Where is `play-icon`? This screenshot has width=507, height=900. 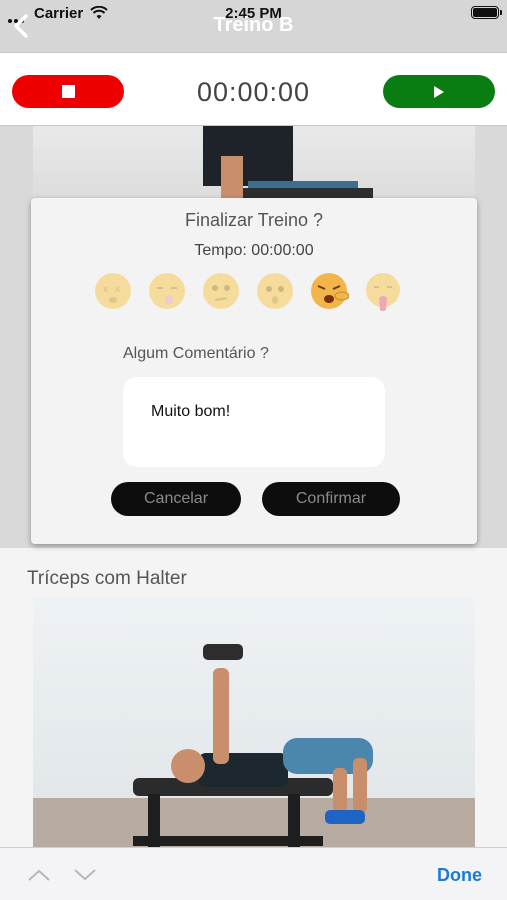
play-icon is located at coordinates (439, 91).